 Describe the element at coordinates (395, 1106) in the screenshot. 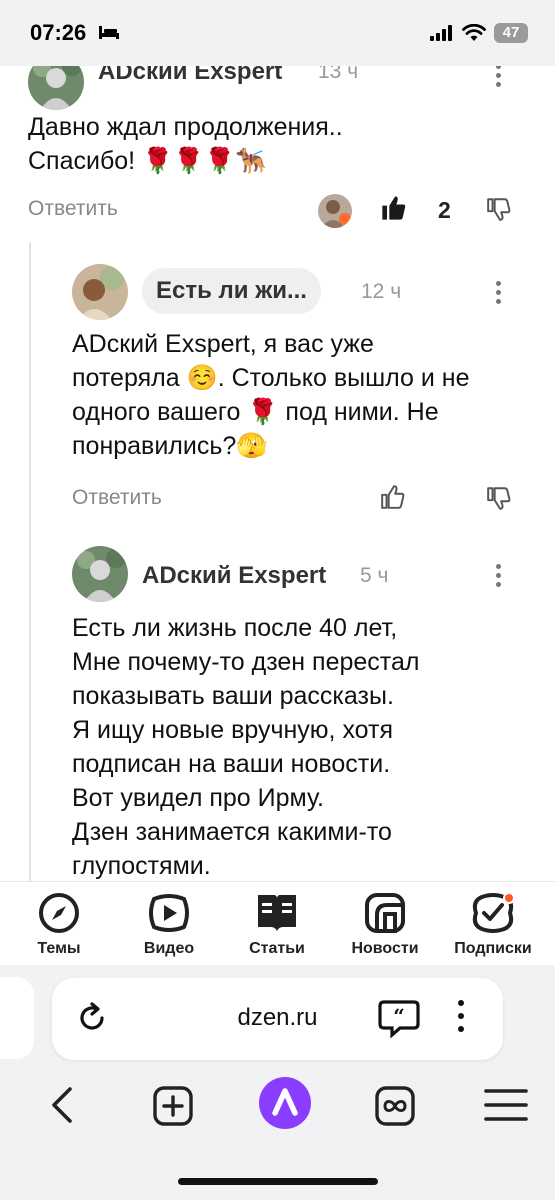

I see `tabs-overview-icon` at that location.